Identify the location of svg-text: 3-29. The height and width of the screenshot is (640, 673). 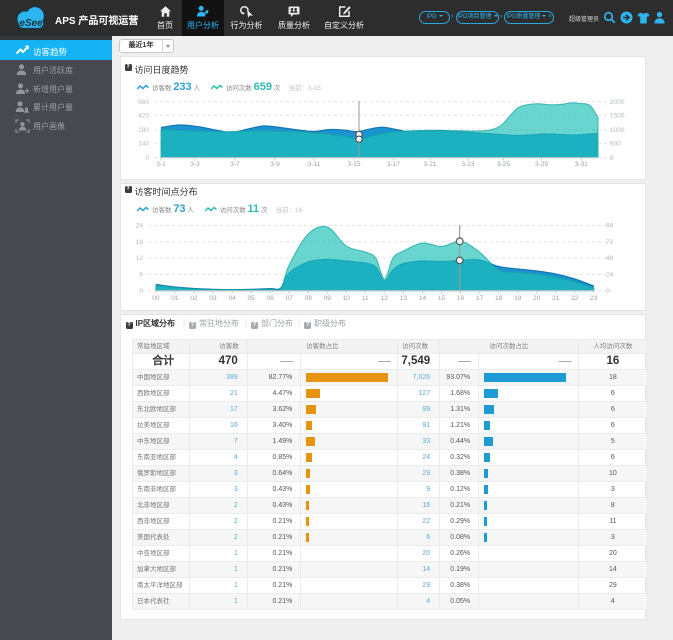
(541, 164).